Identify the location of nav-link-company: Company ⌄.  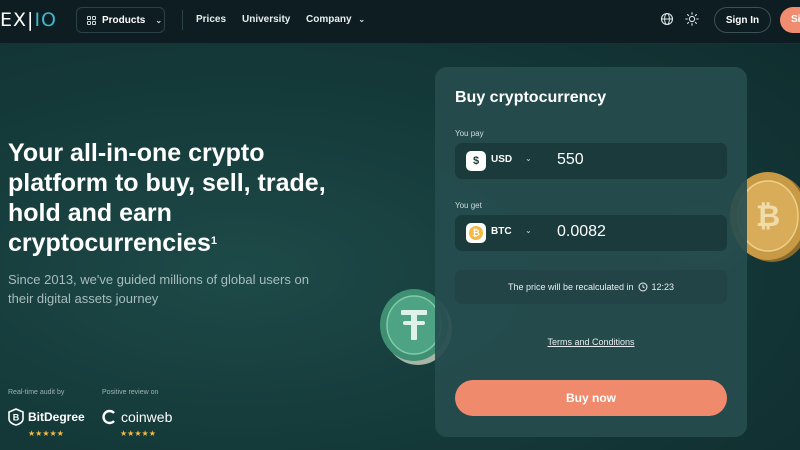
(335, 19).